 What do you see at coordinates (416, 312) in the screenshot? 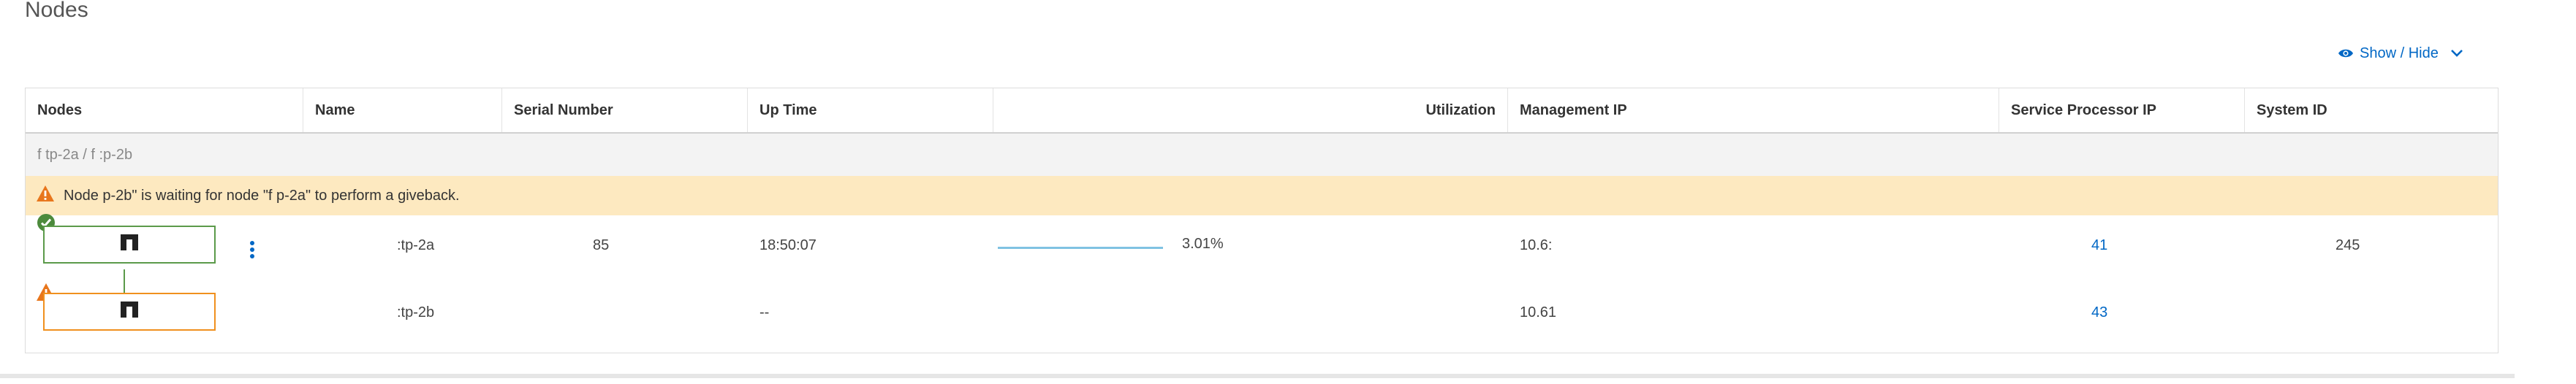
I see `node-name: :tp-2b` at bounding box center [416, 312].